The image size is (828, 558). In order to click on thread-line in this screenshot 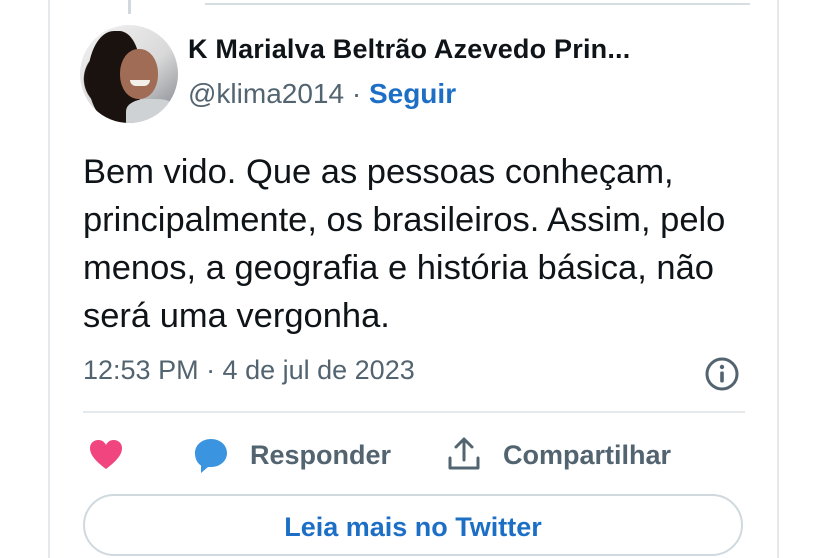, I will do `click(129, 7)`.